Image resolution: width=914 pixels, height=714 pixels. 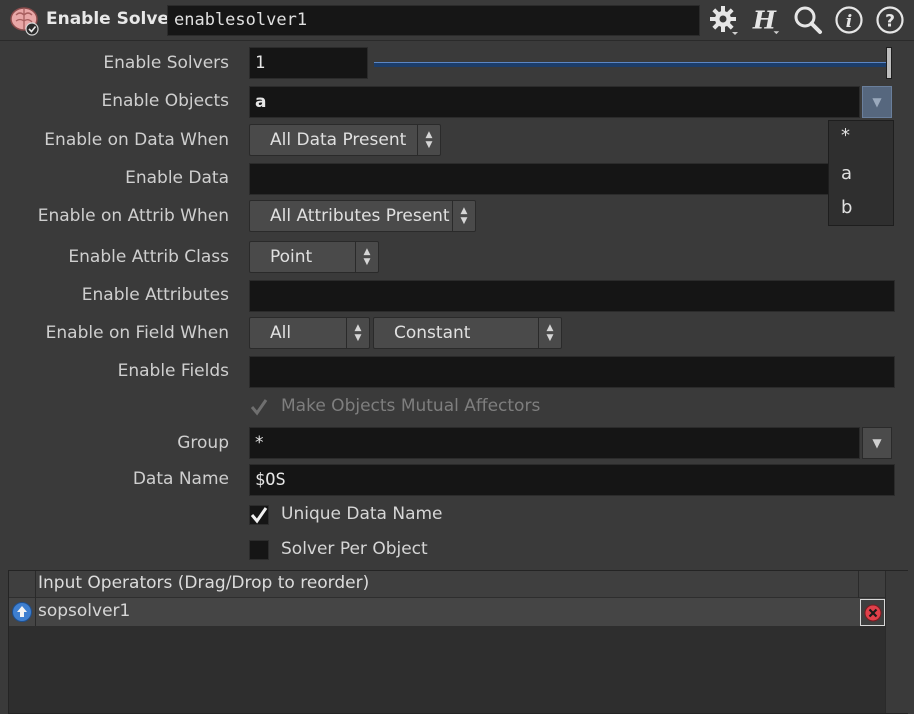 What do you see at coordinates (338, 140) in the screenshot?
I see `enable-on-data-when-value: All Data Present` at bounding box center [338, 140].